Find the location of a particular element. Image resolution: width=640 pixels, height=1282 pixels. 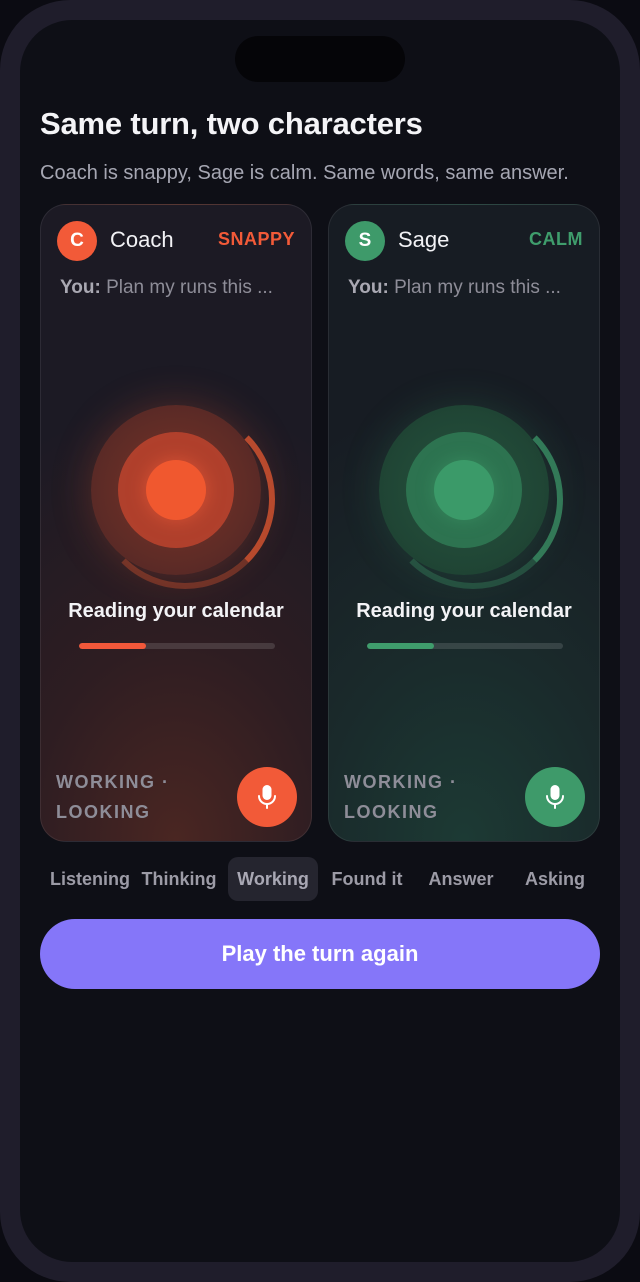

play-turn-again-button: Play the turn again is located at coordinates (320, 954).